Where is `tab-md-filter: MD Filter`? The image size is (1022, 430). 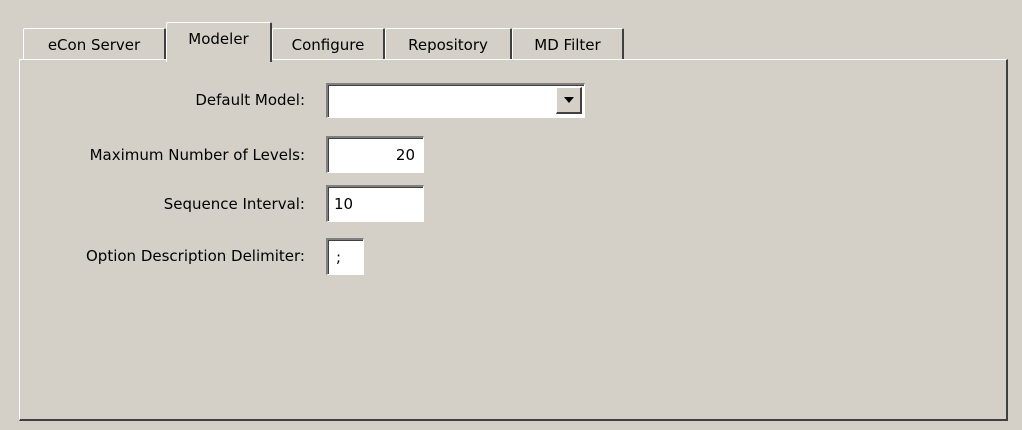 tab-md-filter: MD Filter is located at coordinates (568, 44).